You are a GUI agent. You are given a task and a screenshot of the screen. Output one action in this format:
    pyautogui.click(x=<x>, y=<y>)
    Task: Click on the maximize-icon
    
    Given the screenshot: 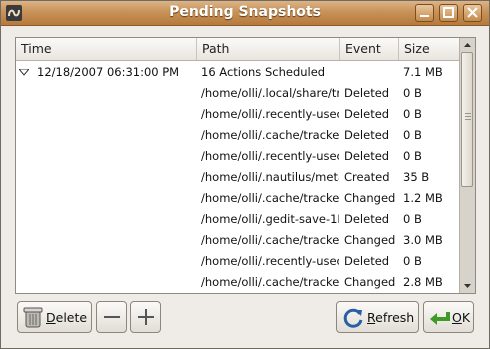 What is the action you would take?
    pyautogui.click(x=448, y=12)
    